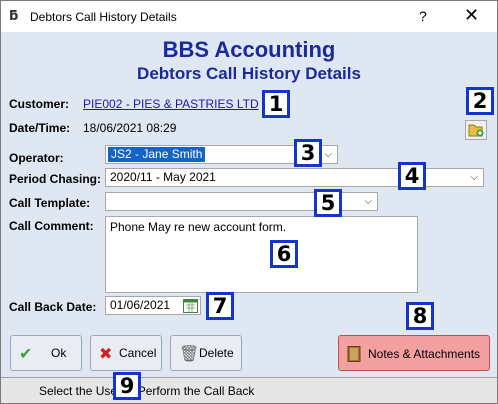  I want to click on period-label: Period Chasing:, so click(55, 179).